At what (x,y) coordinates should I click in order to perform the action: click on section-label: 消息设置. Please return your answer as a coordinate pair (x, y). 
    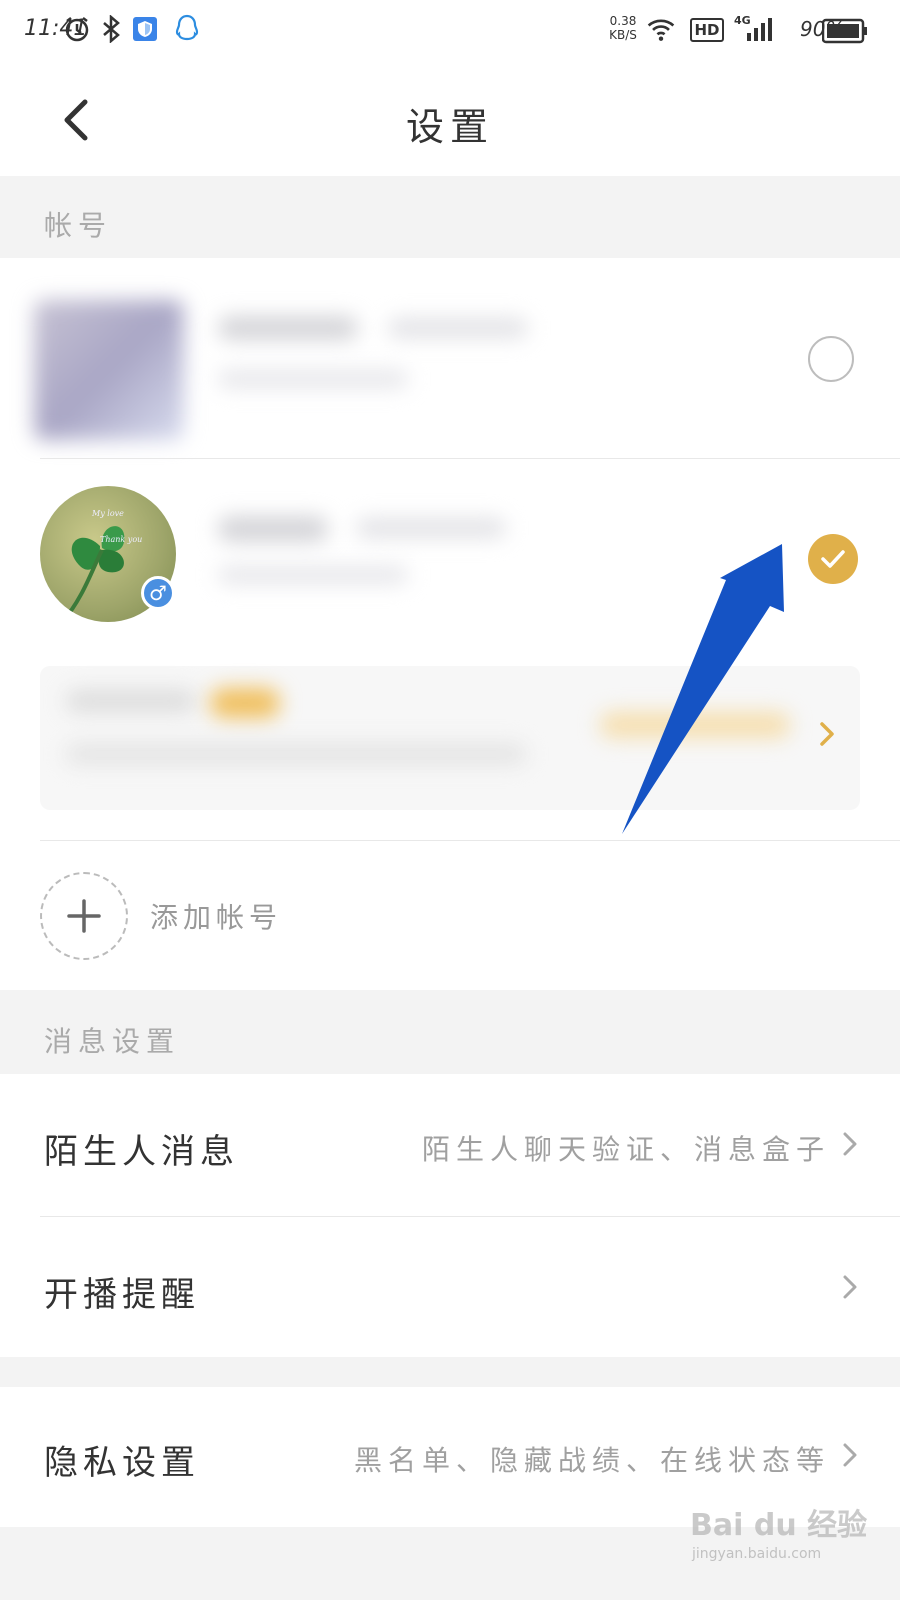
    Looking at the image, I should click on (112, 1041).